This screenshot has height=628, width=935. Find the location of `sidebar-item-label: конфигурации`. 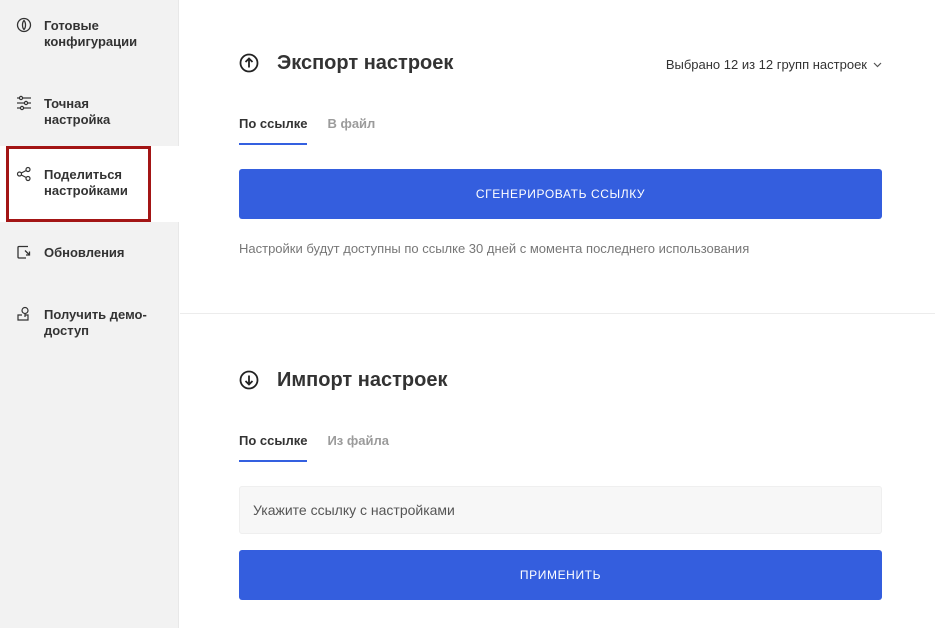

sidebar-item-label: конфигурации is located at coordinates (91, 41).